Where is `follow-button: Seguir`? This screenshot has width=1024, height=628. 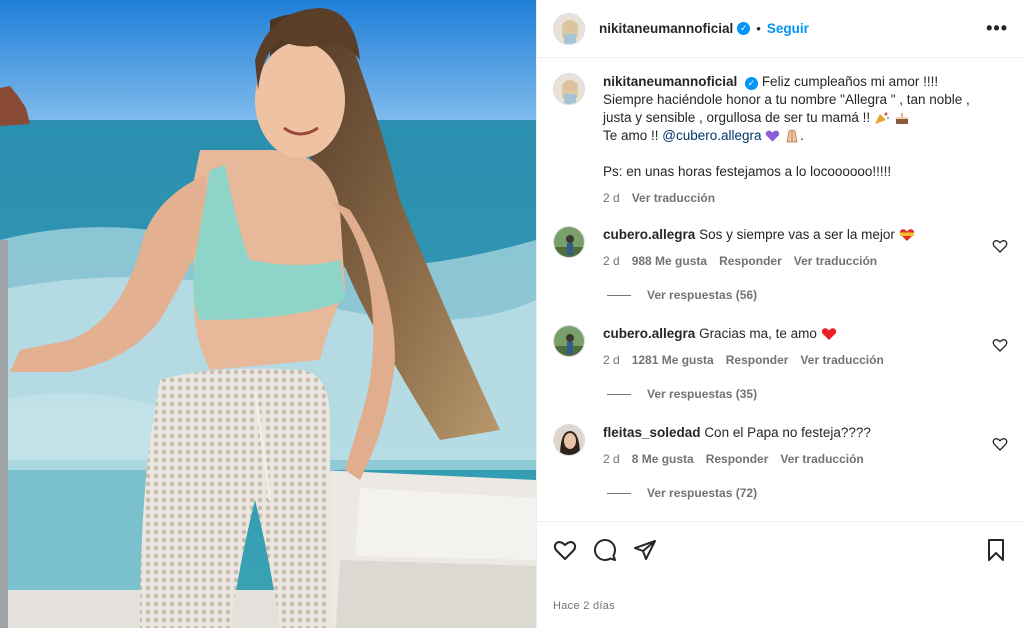
follow-button: Seguir is located at coordinates (788, 28).